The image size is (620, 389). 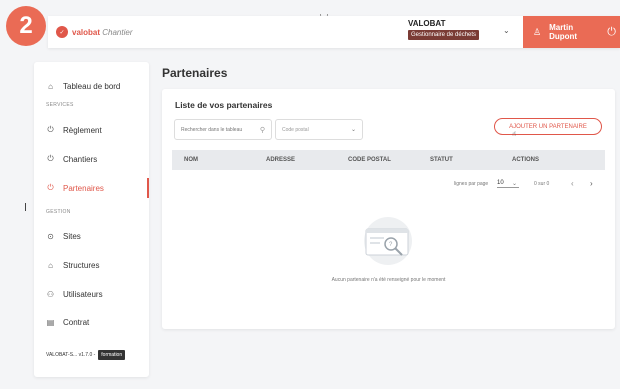 What do you see at coordinates (611, 32) in the screenshot?
I see `logout-icon: ⏻` at bounding box center [611, 32].